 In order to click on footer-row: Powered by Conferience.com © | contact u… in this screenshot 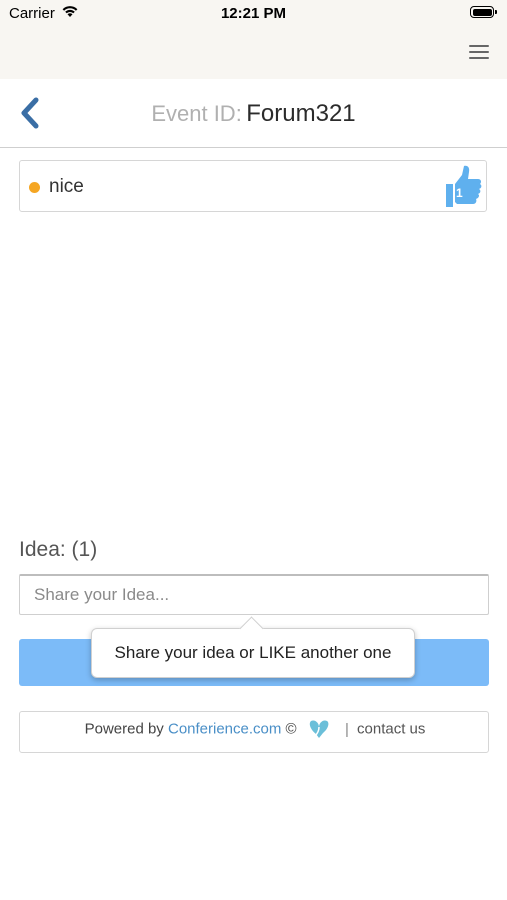, I will do `click(255, 729)`.